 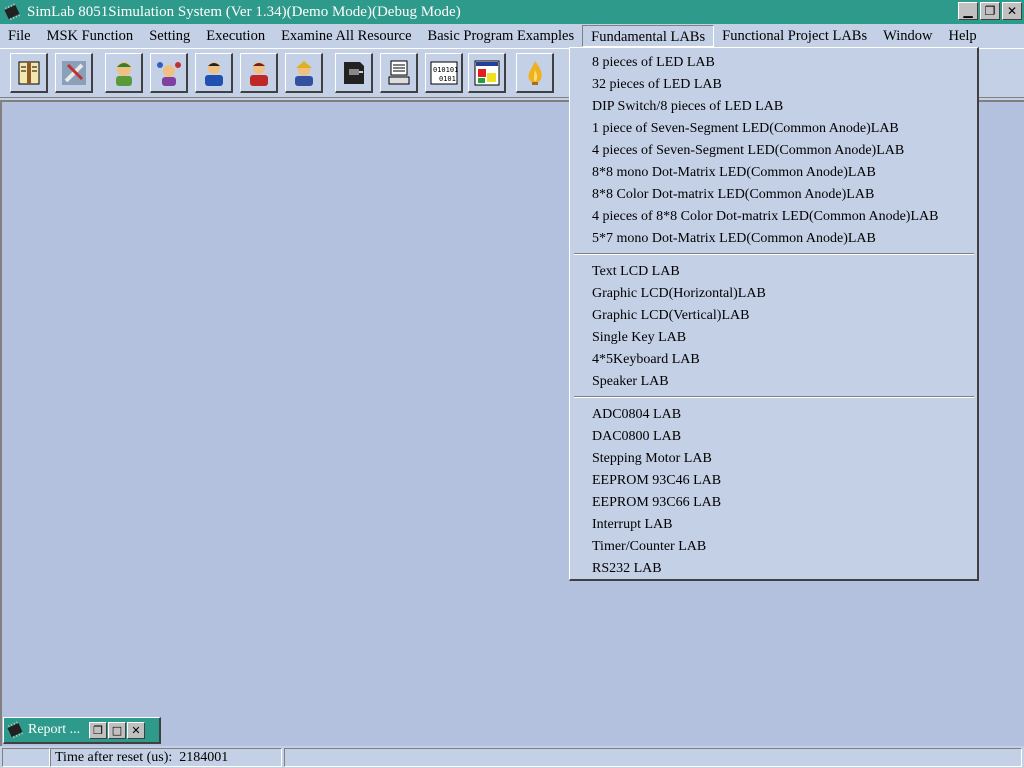 I want to click on menu-option-dip-switch-led: DIP Switch/8 pieces of LED LAB, so click(x=687, y=107).